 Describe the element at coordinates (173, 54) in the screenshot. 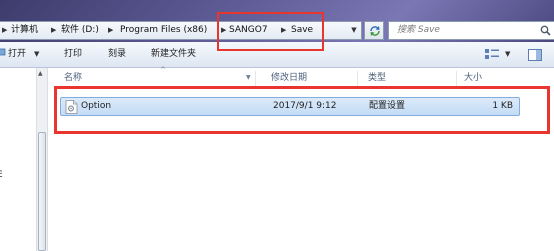

I see `new-folder-button: 新建文件夹` at that location.